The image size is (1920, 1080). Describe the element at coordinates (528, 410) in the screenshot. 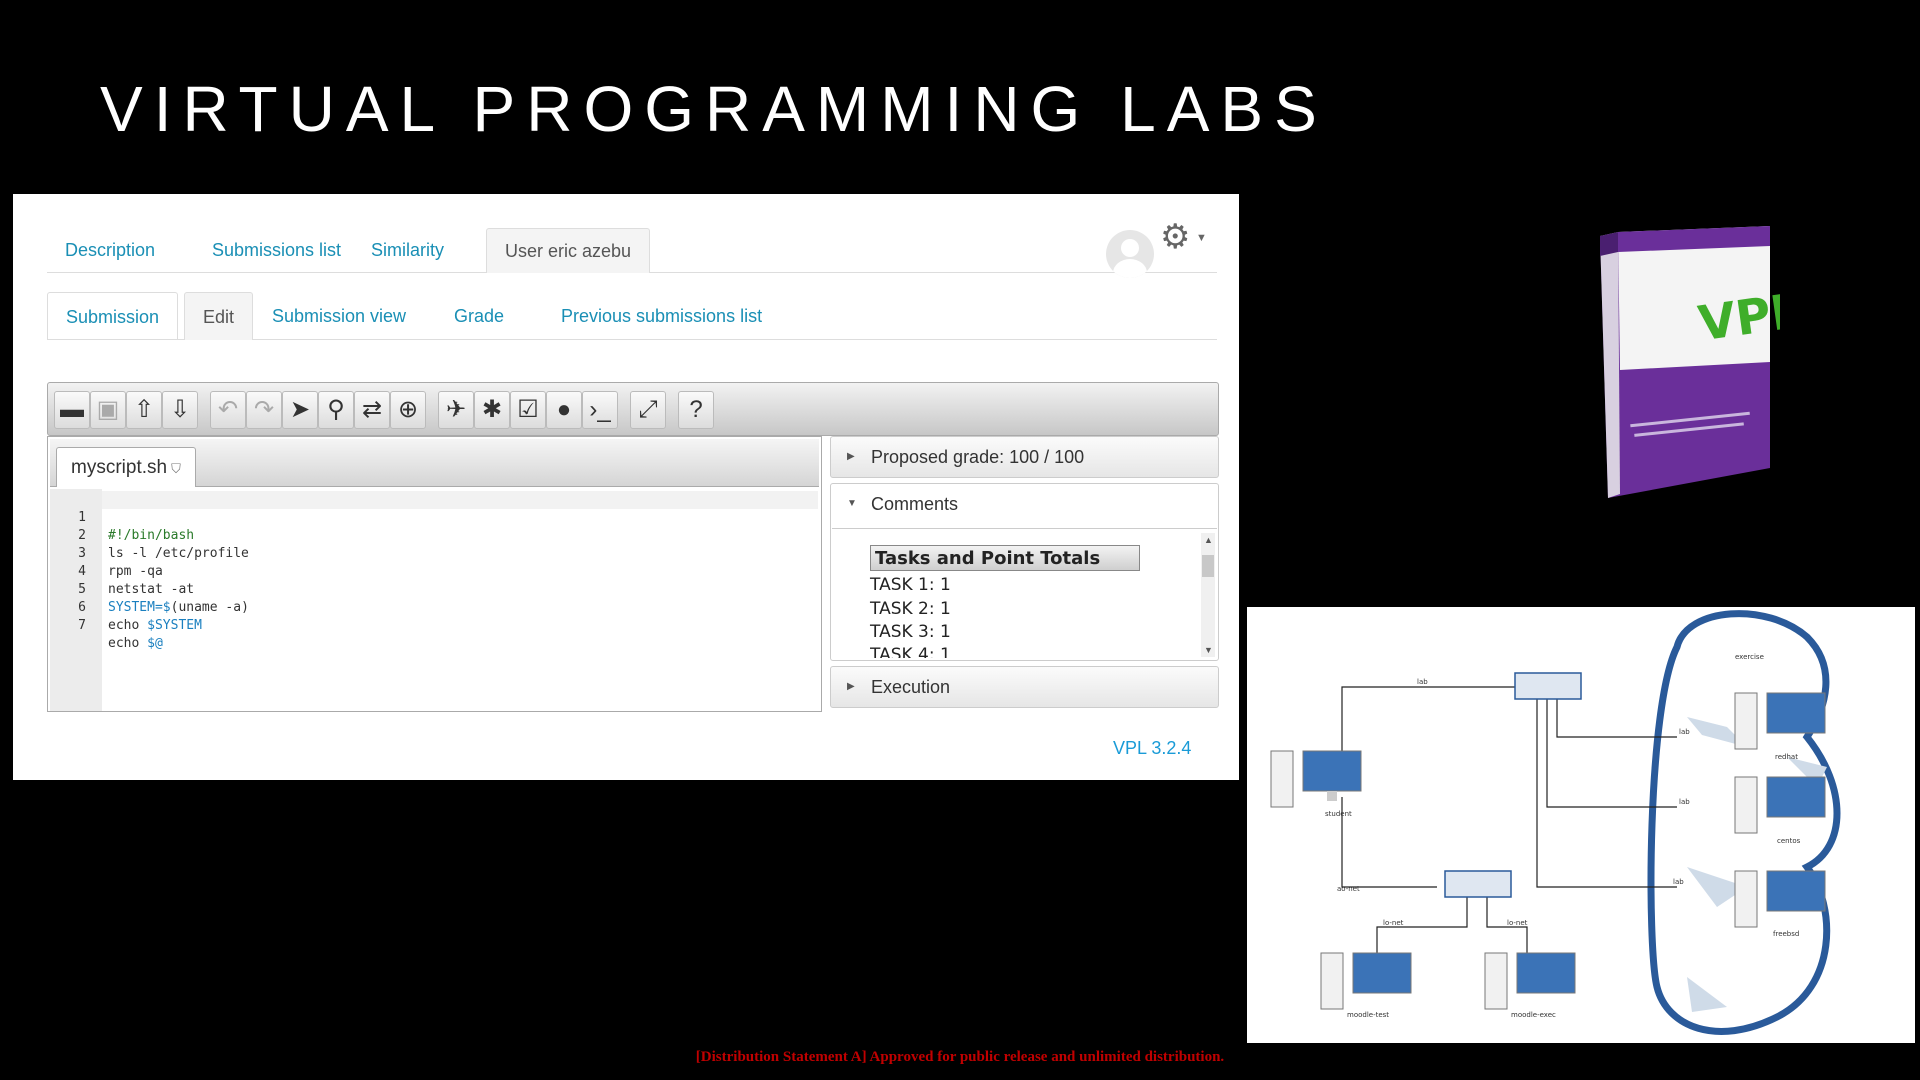

I see `evaluate-icon: ☑` at that location.